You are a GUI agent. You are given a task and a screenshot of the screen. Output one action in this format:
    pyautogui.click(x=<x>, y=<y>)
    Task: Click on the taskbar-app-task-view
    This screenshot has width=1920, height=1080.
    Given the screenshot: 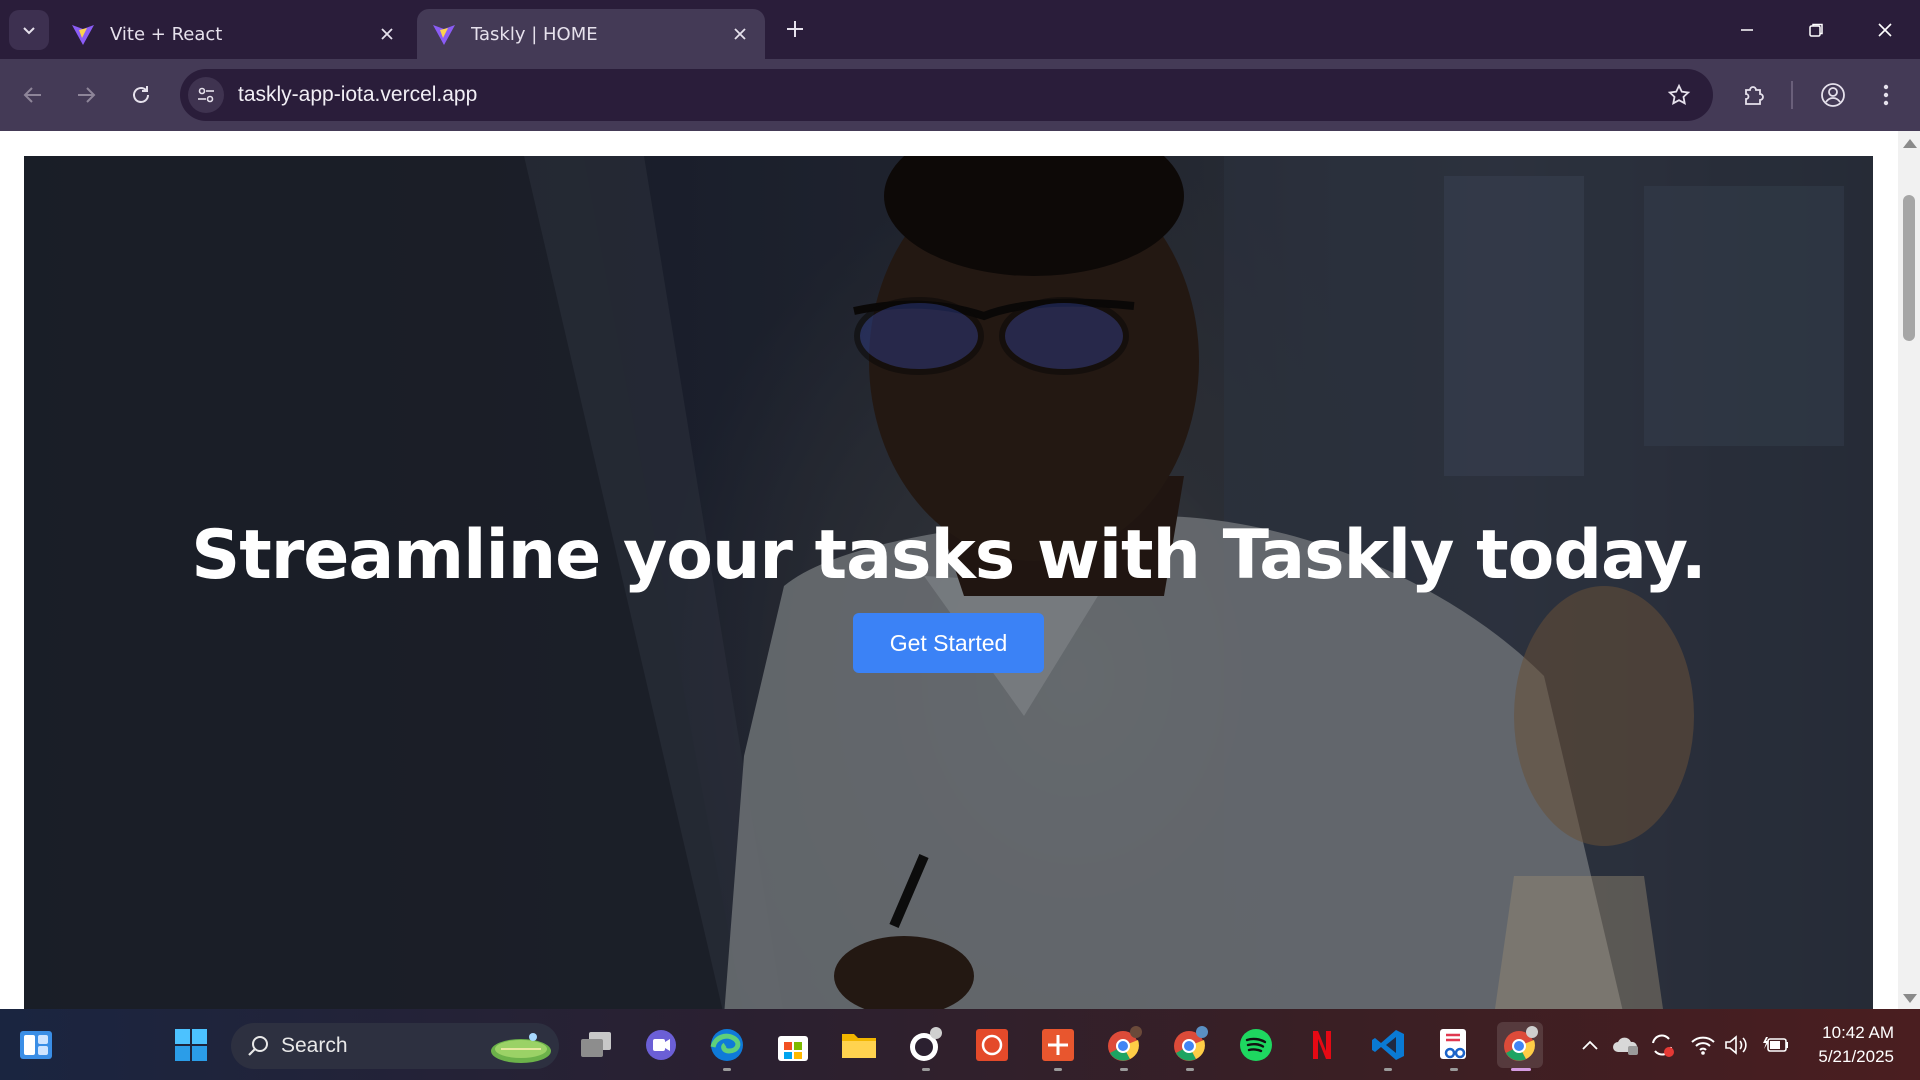 What is the action you would take?
    pyautogui.click(x=596, y=1045)
    